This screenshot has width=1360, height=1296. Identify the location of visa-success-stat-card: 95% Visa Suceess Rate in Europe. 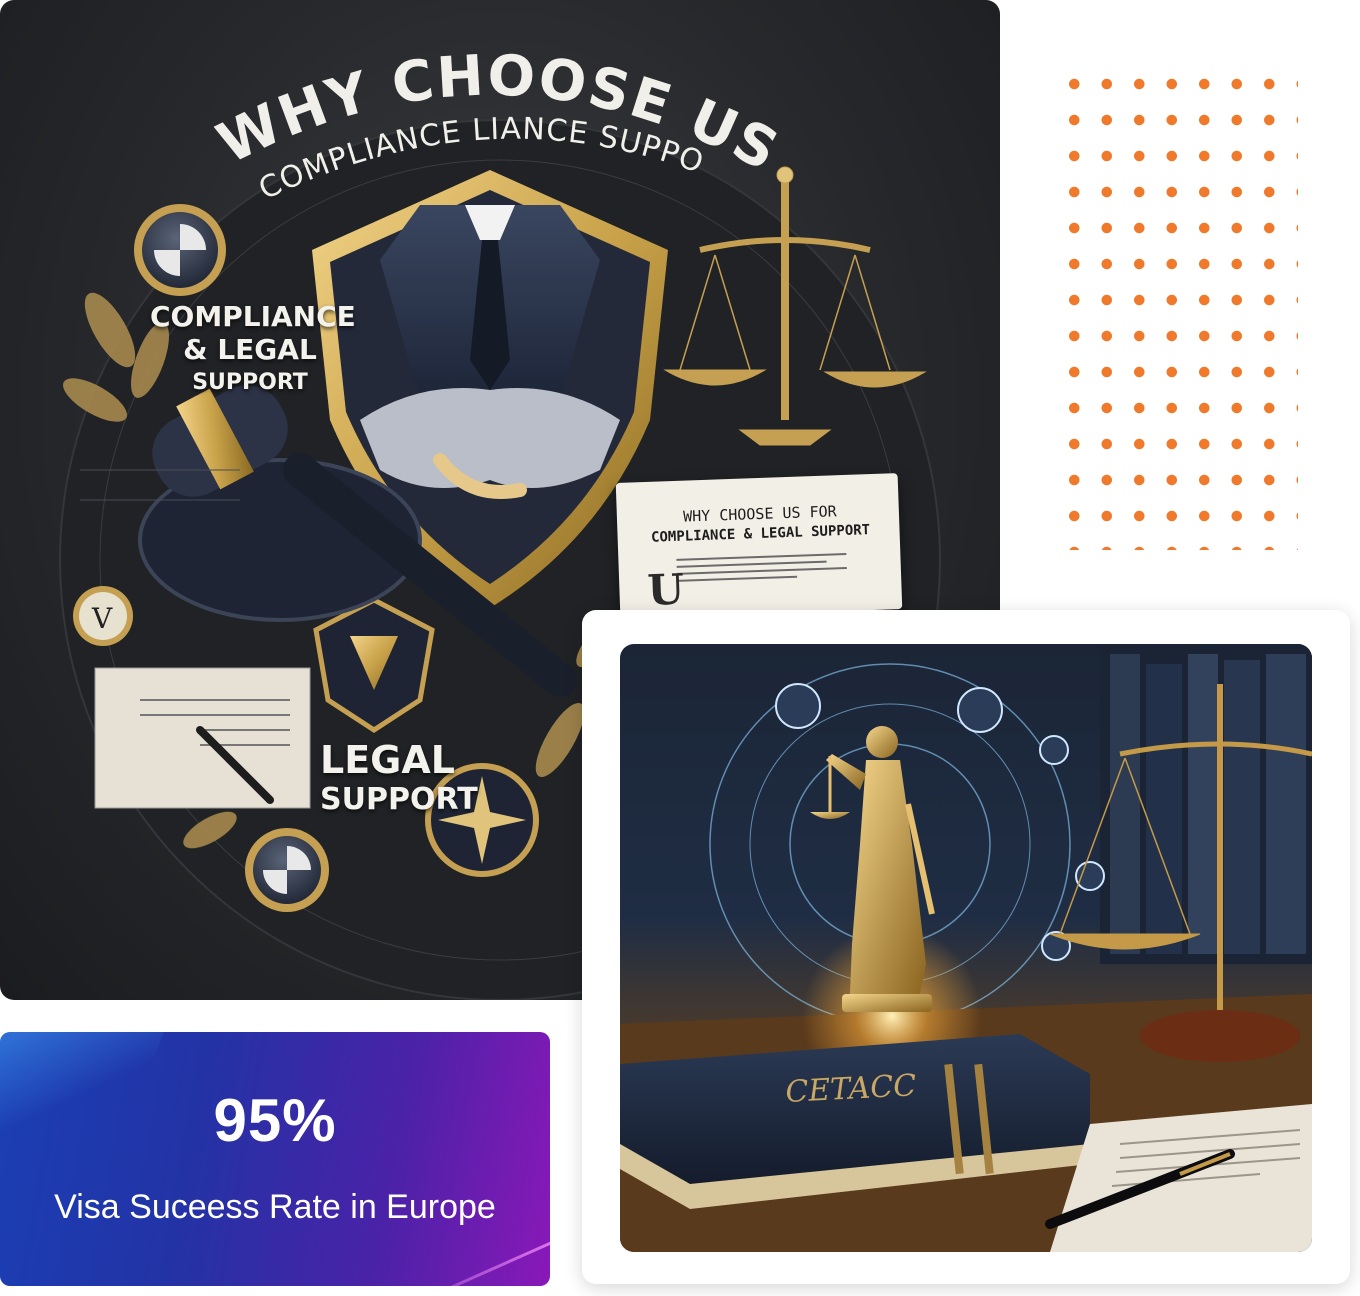
(275, 1159).